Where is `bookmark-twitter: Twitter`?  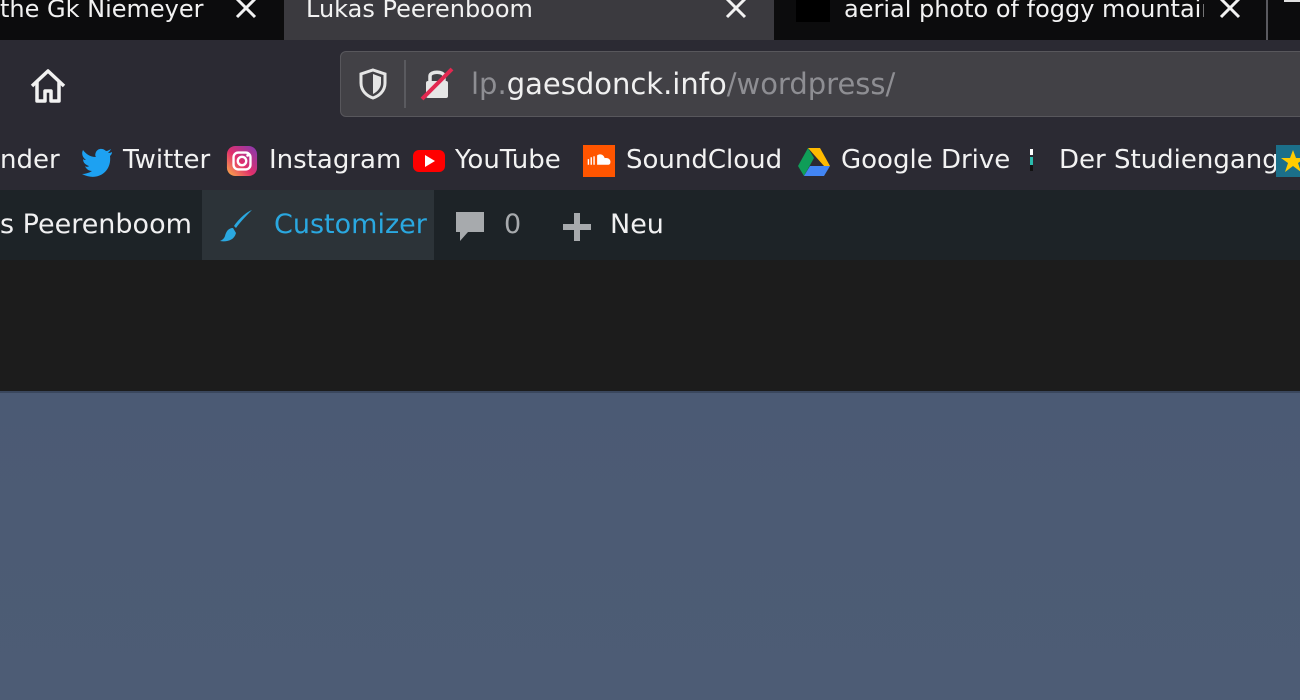 bookmark-twitter: Twitter is located at coordinates (145, 161).